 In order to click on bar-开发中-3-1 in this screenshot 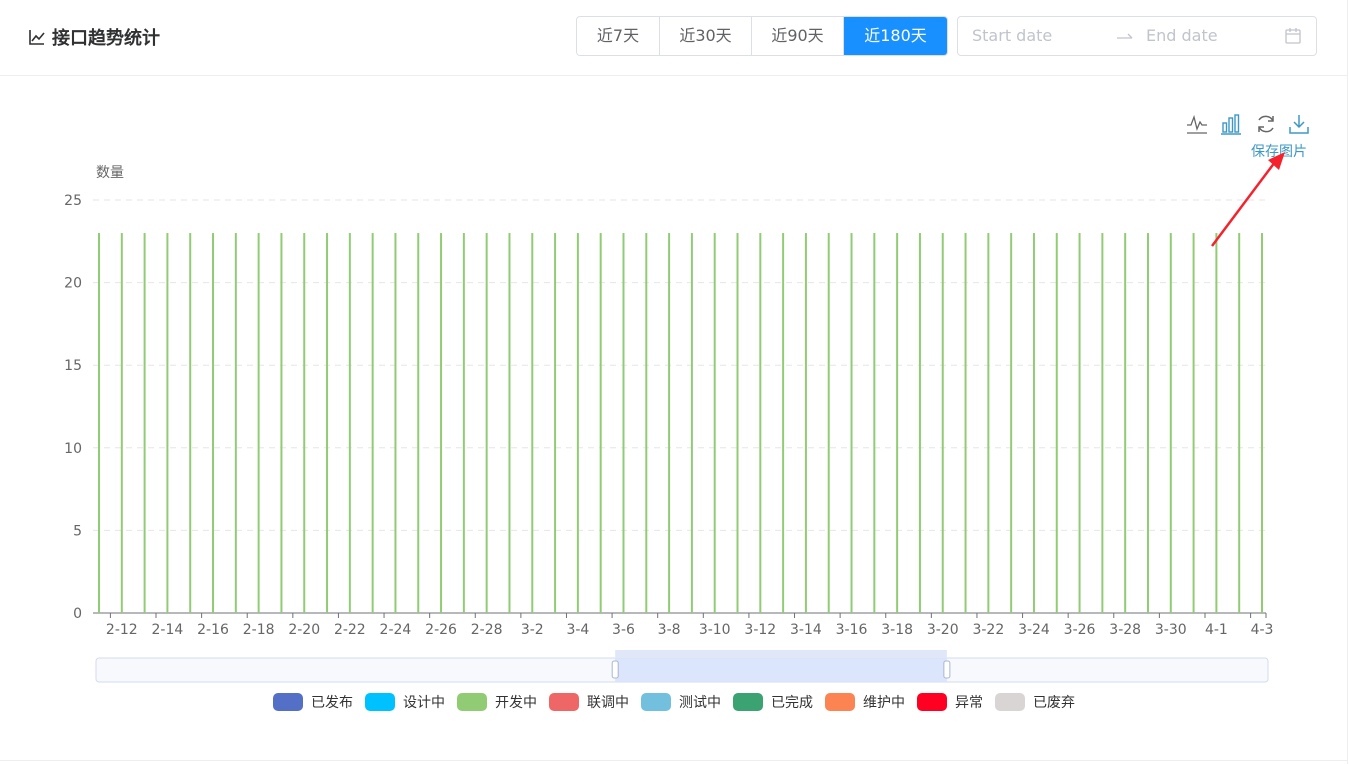, I will do `click(509, 423)`.